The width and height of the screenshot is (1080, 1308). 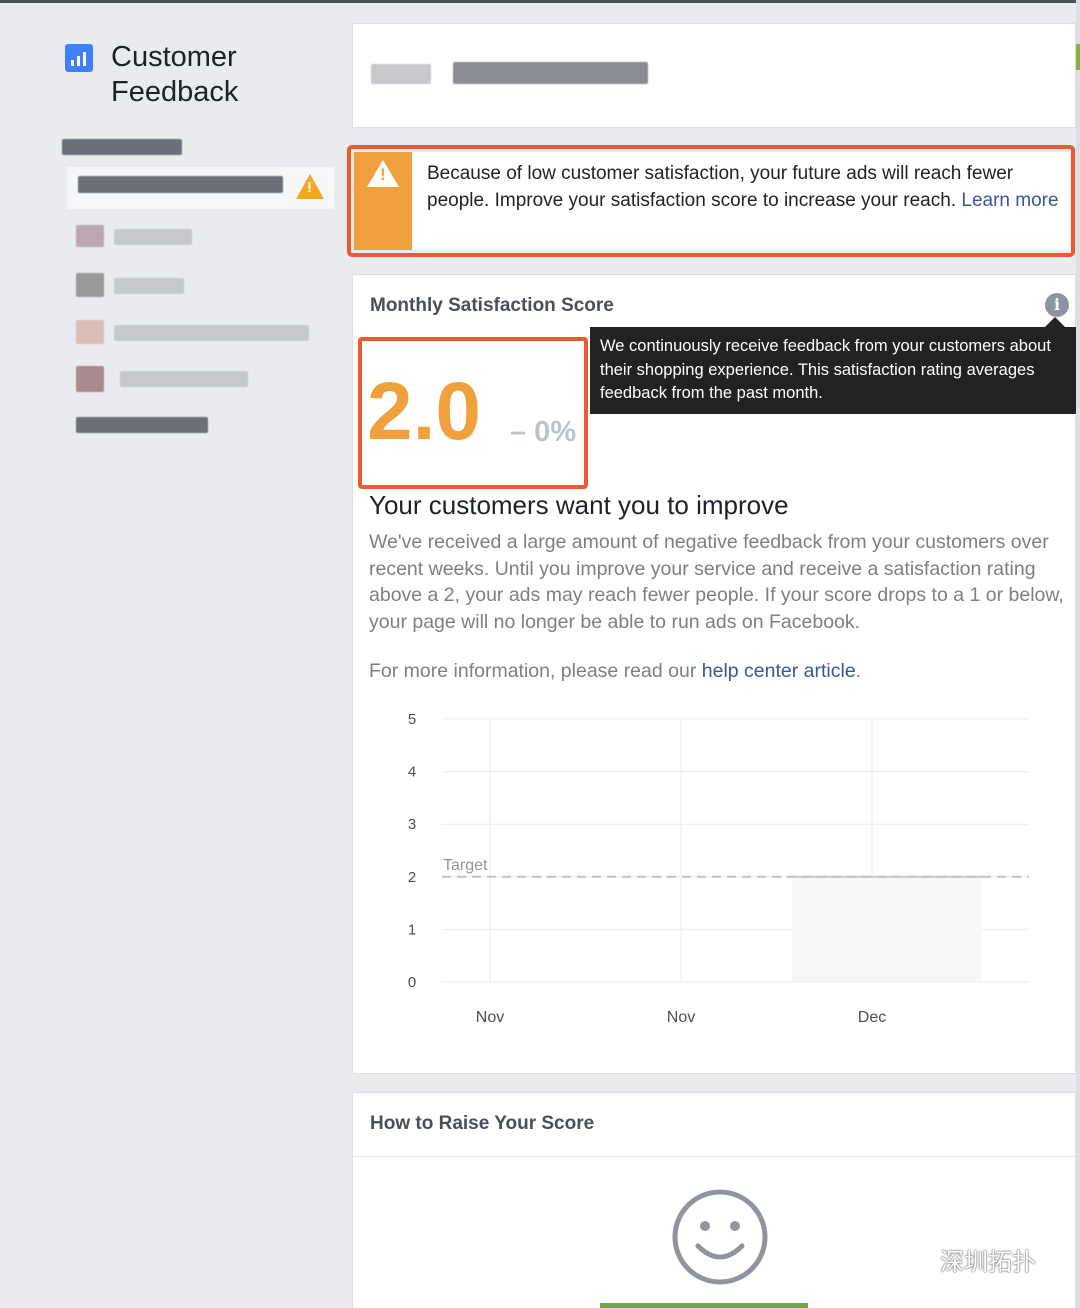 What do you see at coordinates (1055, 322) in the screenshot?
I see `tooltip-tail` at bounding box center [1055, 322].